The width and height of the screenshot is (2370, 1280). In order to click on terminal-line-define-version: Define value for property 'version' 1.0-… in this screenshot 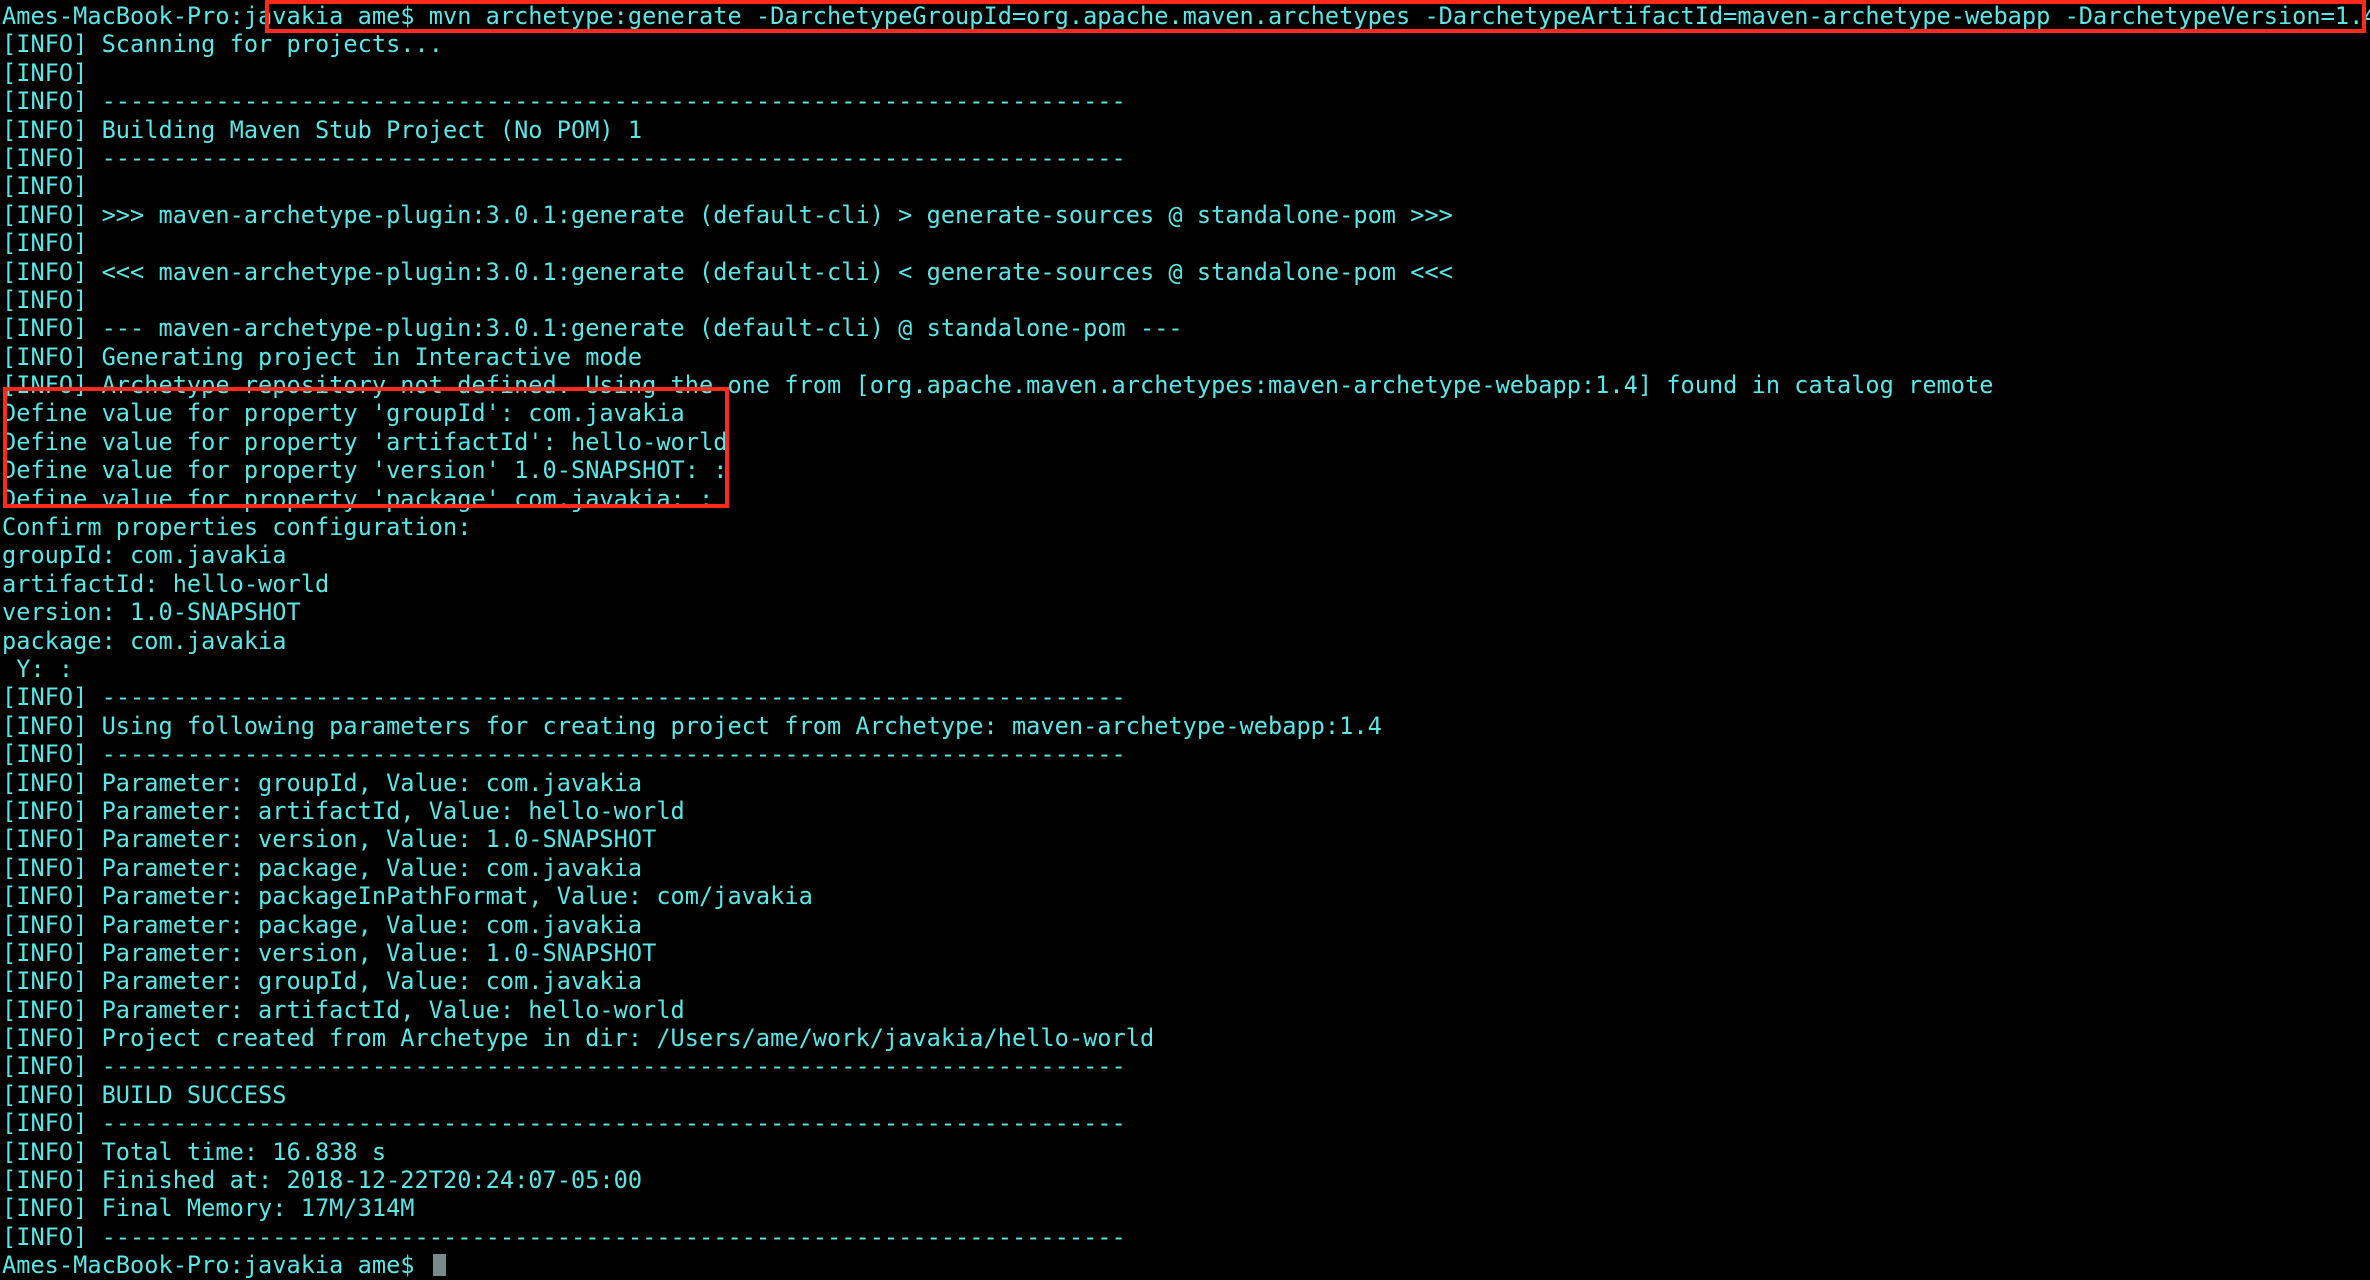, I will do `click(365, 470)`.